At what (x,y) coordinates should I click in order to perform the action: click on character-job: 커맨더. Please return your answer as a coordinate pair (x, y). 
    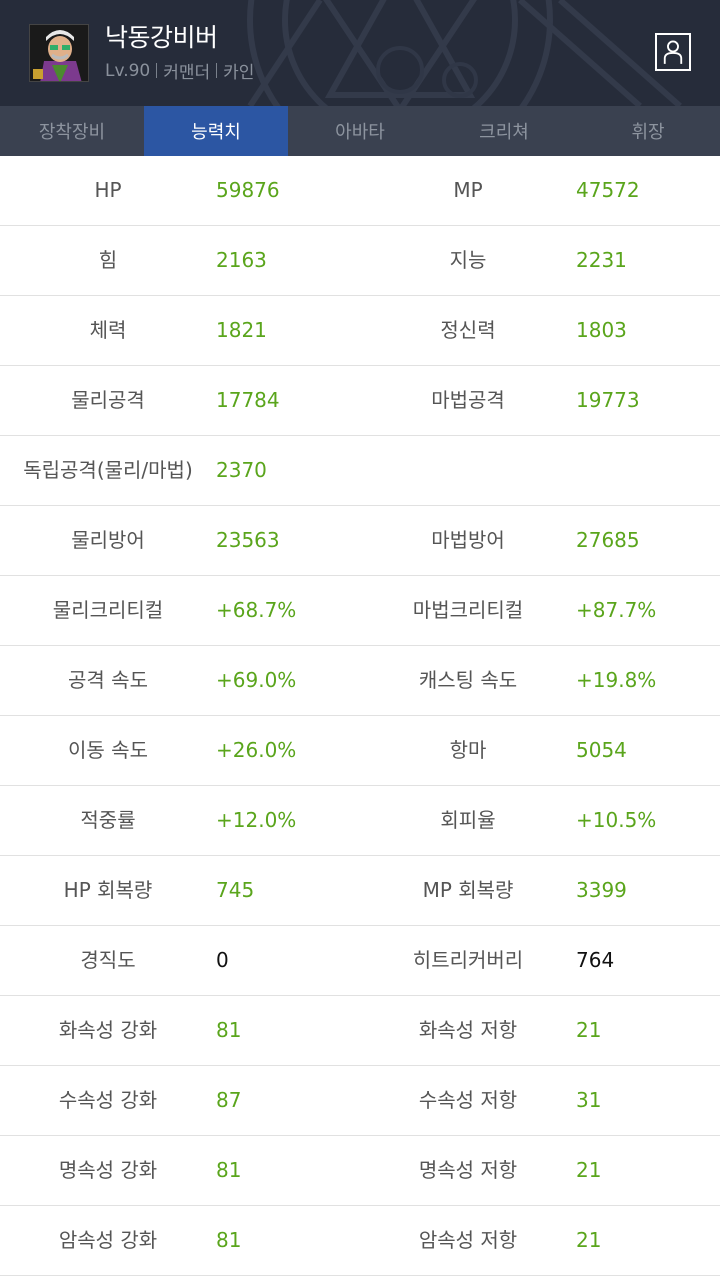
    Looking at the image, I should click on (187, 73).